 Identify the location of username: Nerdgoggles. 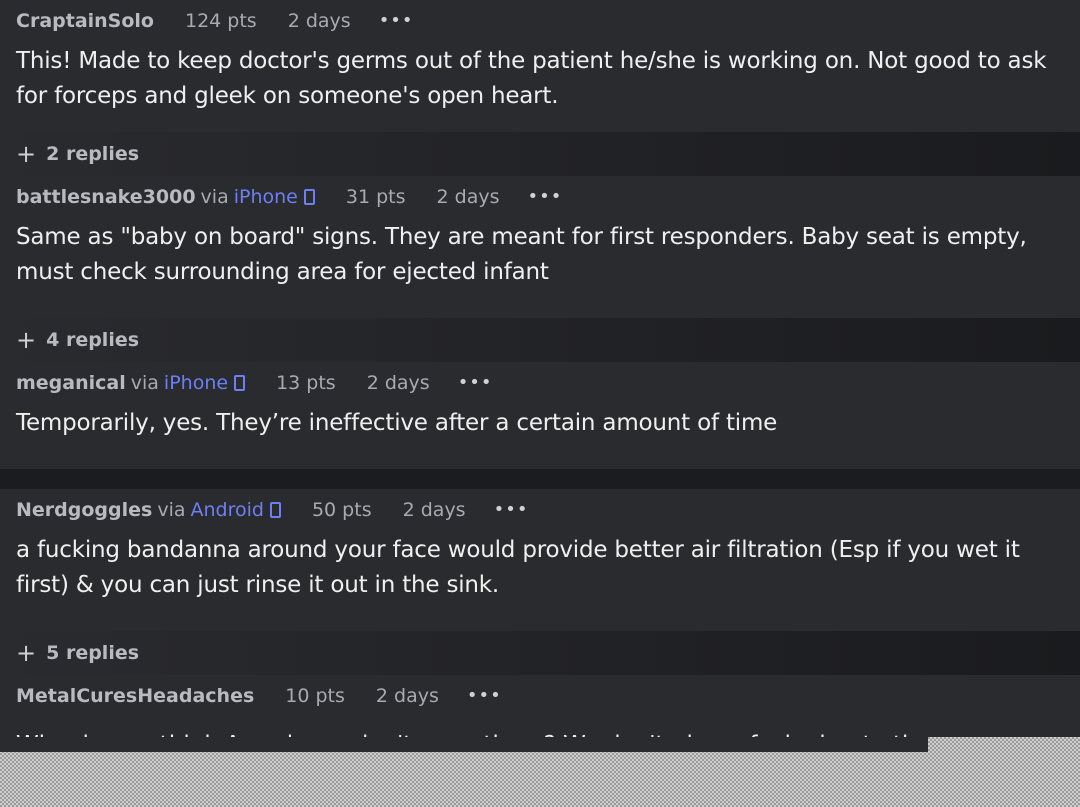
(84, 510).